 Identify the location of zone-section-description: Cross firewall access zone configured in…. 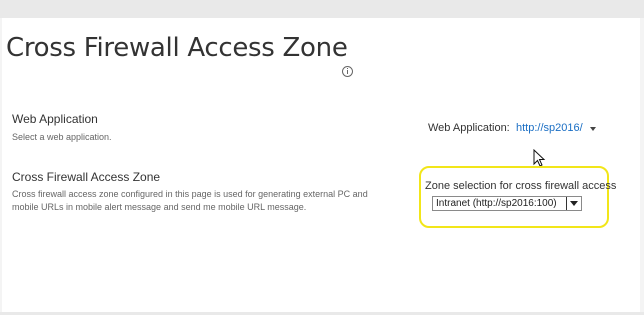
(190, 200).